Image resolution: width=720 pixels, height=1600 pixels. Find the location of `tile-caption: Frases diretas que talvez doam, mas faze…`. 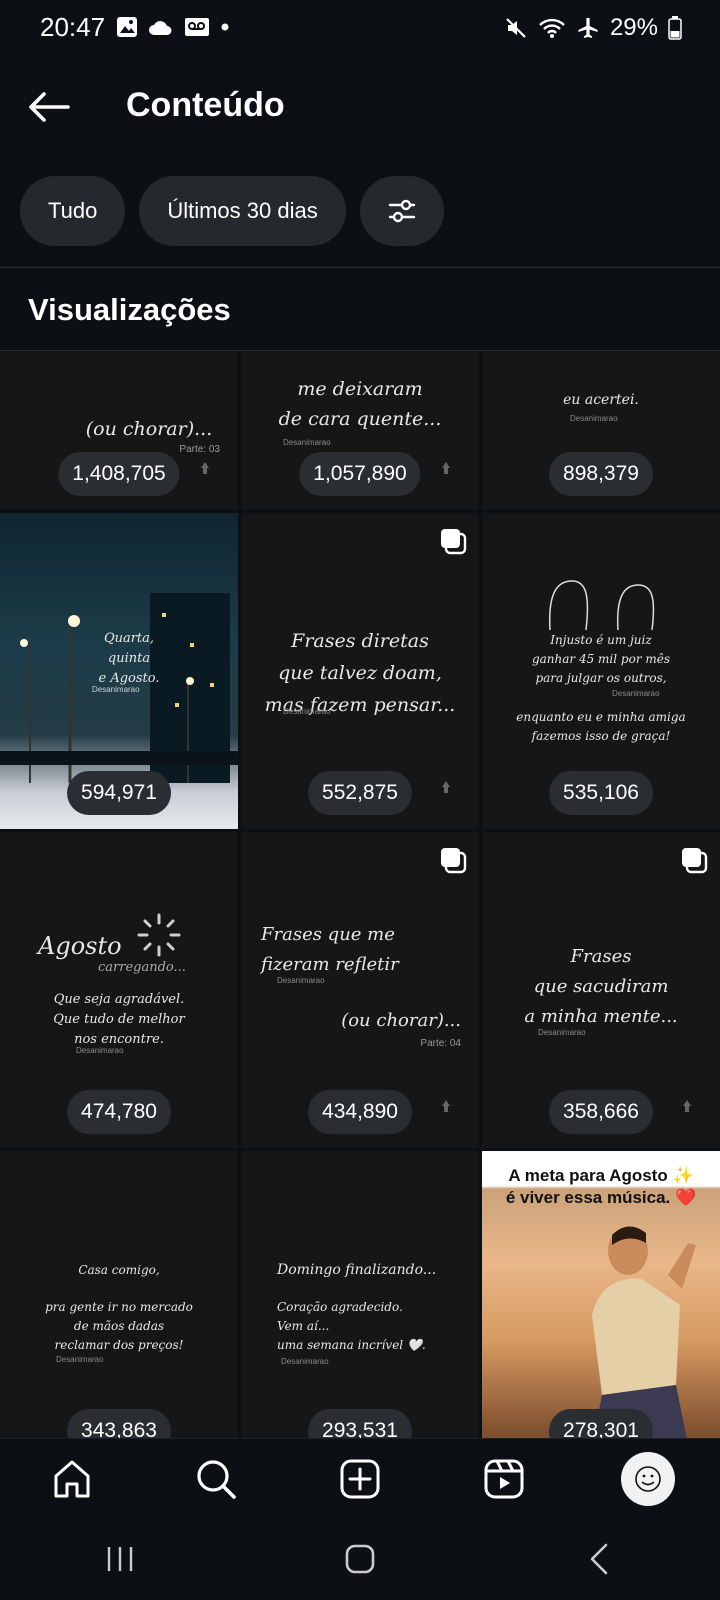

tile-caption: Frases diretas que talvez doam, mas faze… is located at coordinates (360, 673).